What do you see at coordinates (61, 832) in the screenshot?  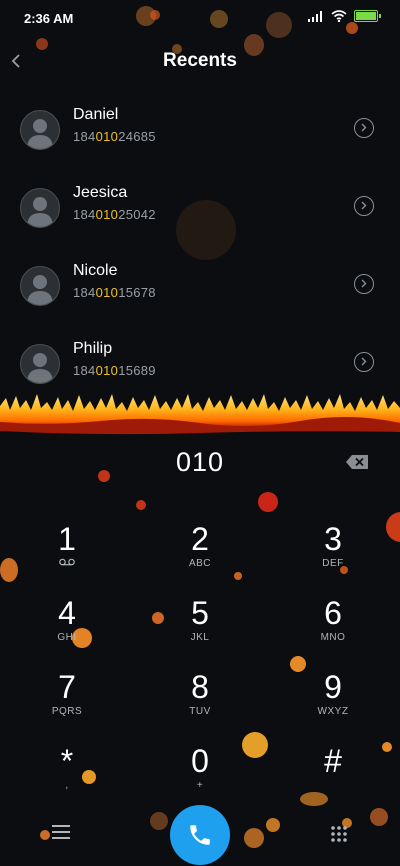 I see `hamburger-icon` at bounding box center [61, 832].